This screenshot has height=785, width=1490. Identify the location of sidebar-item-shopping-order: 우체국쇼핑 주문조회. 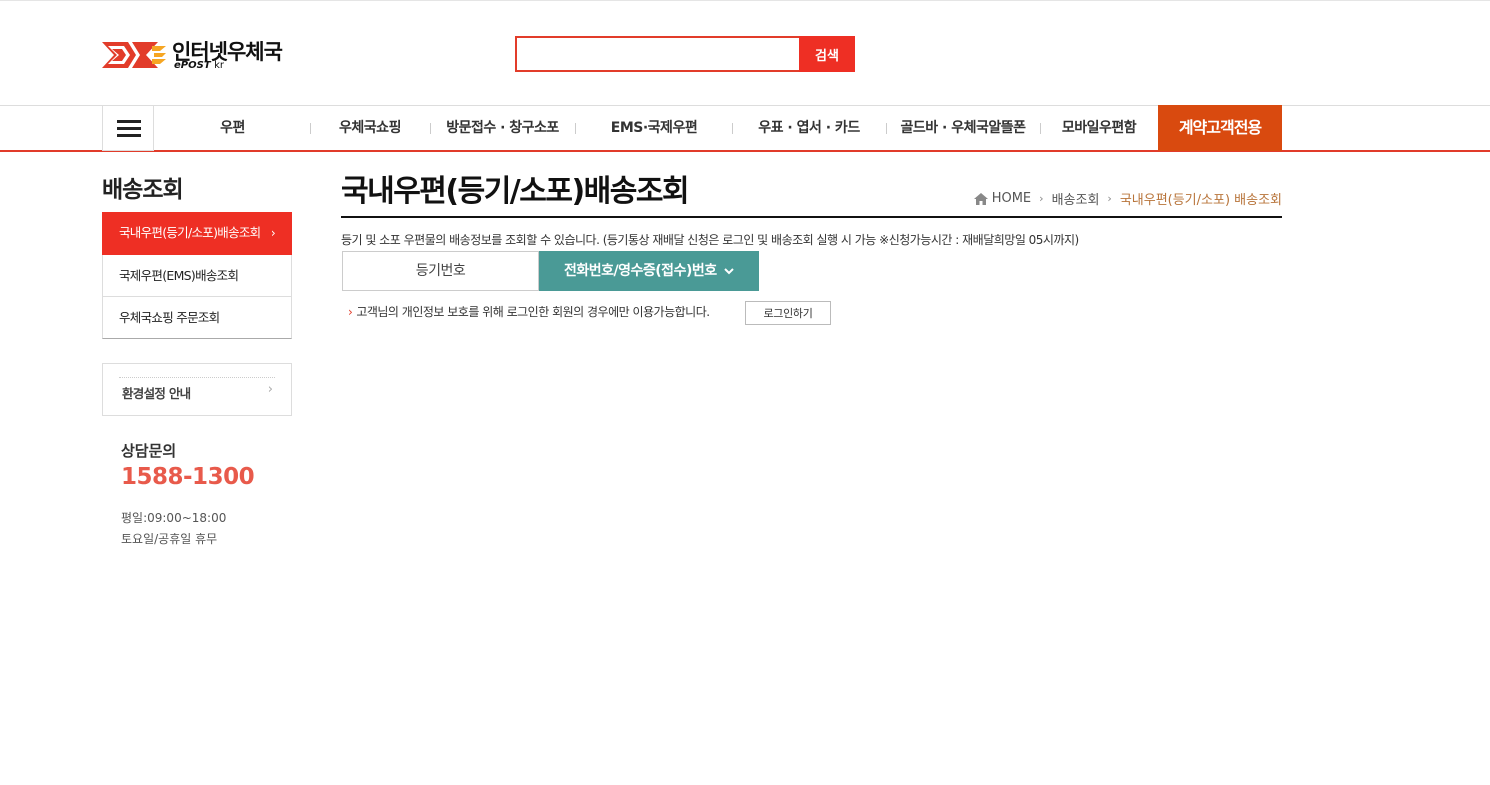
(197, 318).